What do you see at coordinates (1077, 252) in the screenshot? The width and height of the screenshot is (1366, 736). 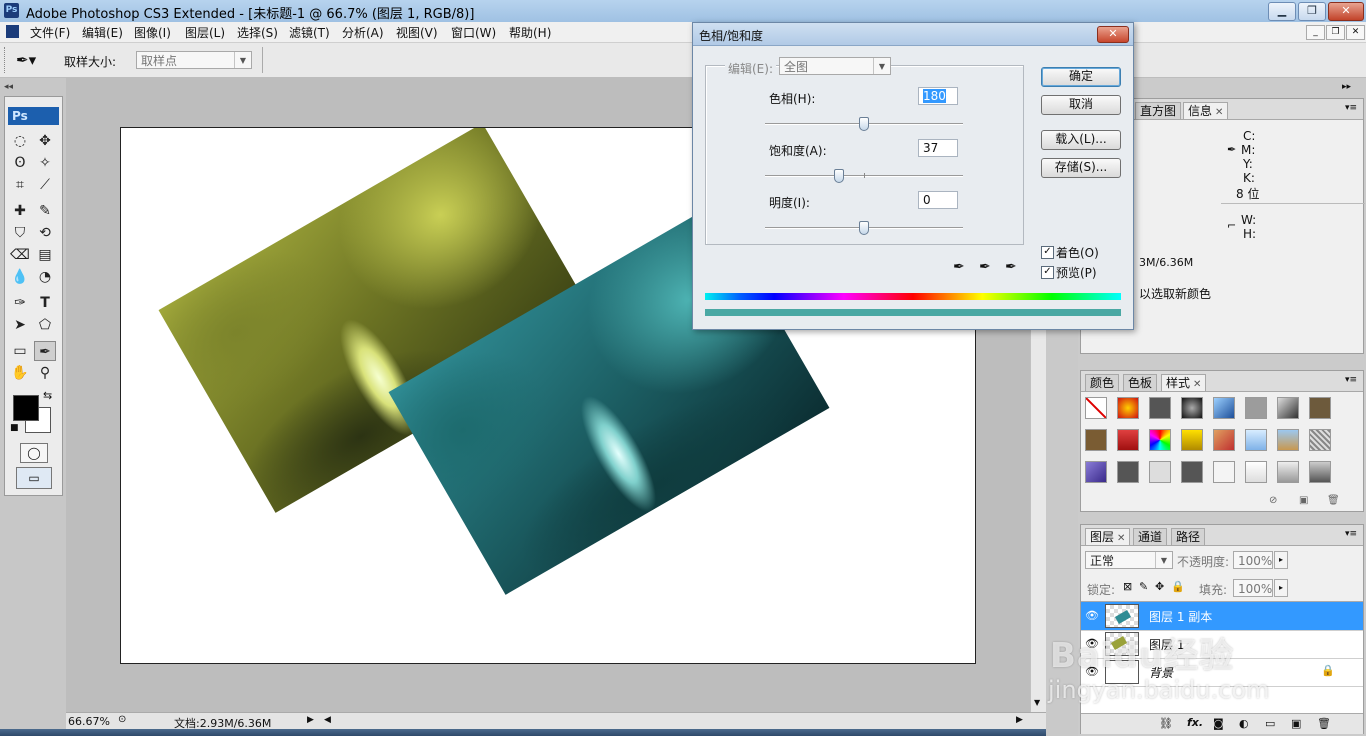 I see `colorize-label: 着色(O)` at bounding box center [1077, 252].